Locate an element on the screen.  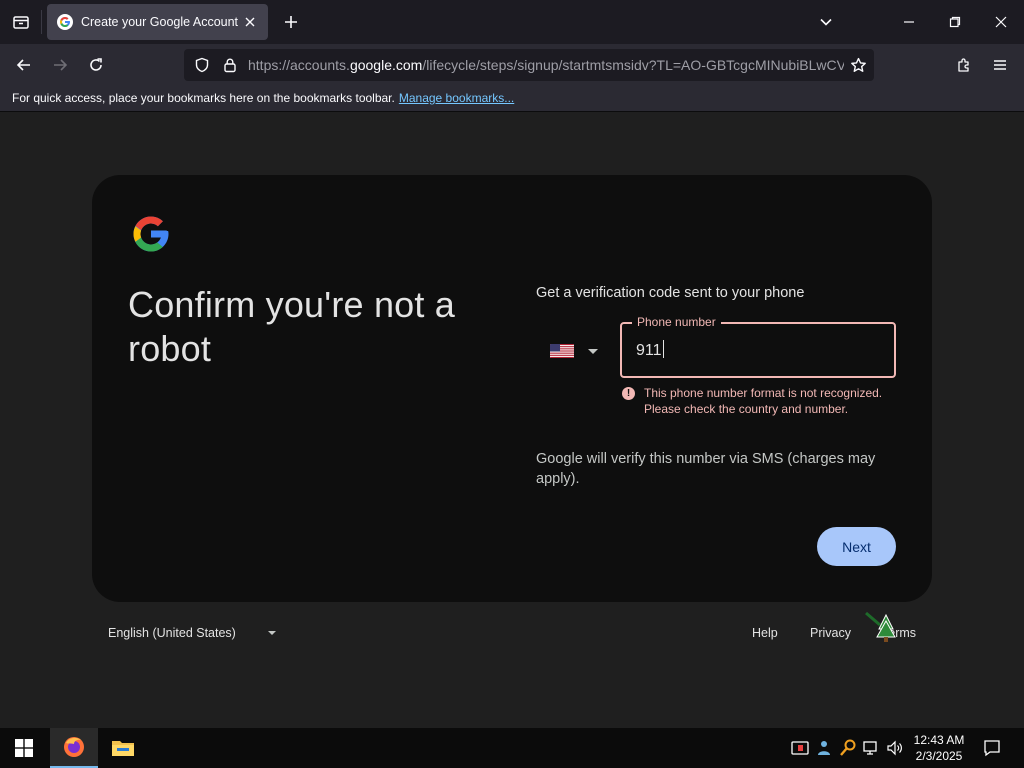
app-menu-button is located at coordinates (1000, 65).